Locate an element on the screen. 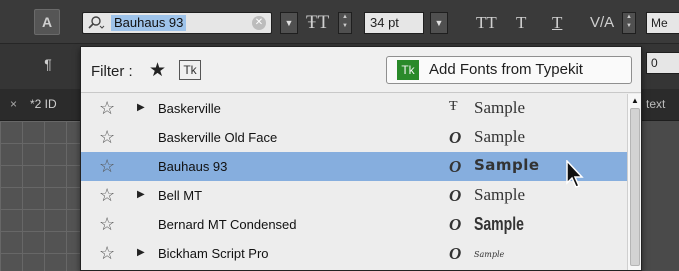 The width and height of the screenshot is (679, 271). filter-label: Filter : is located at coordinates (112, 71).